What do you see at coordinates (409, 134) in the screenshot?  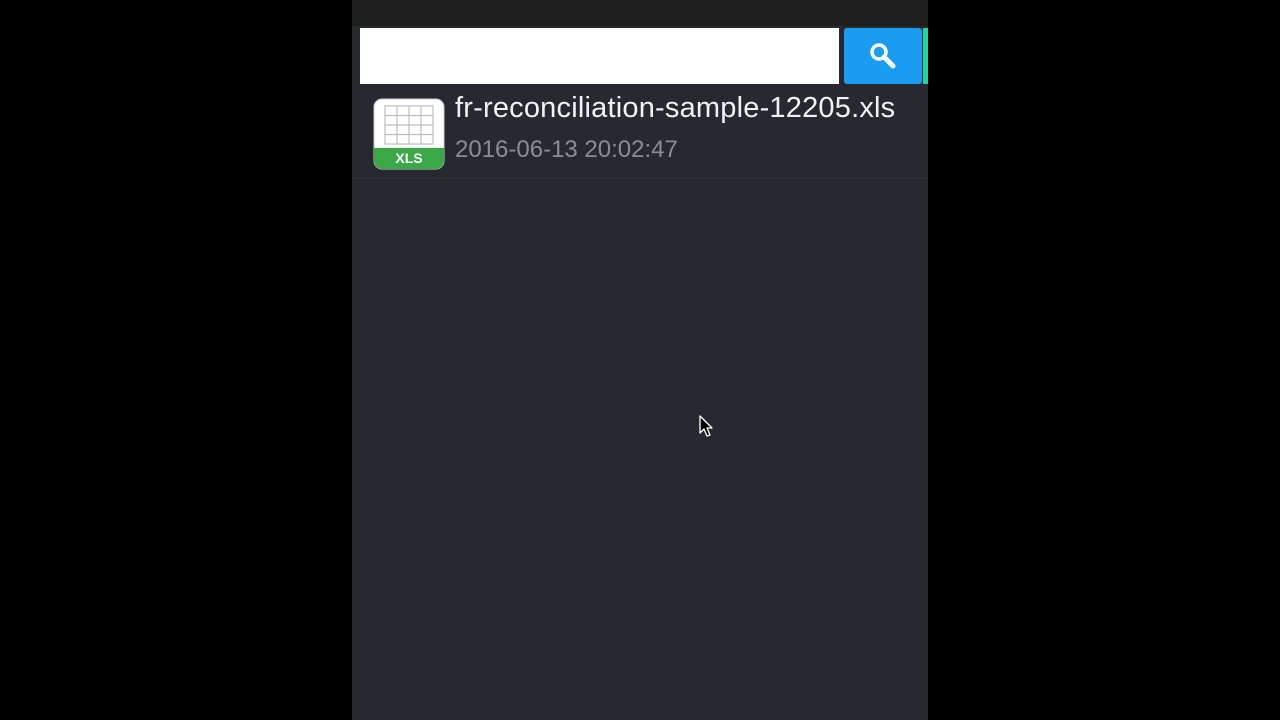 I see `spreadsheet-xls-icon: XLS` at bounding box center [409, 134].